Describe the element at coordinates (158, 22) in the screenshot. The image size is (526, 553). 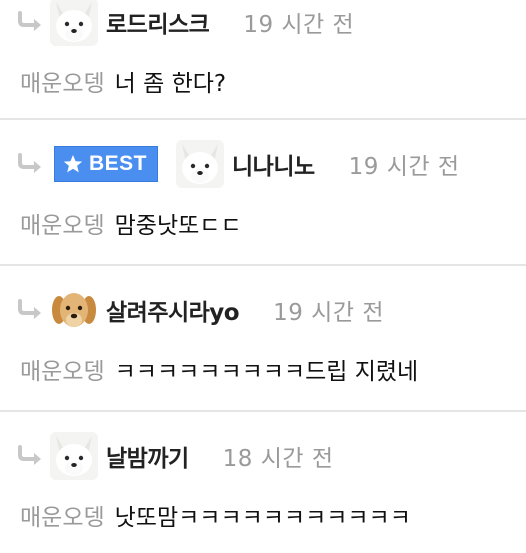
I see `nickname: 로드리스크` at that location.